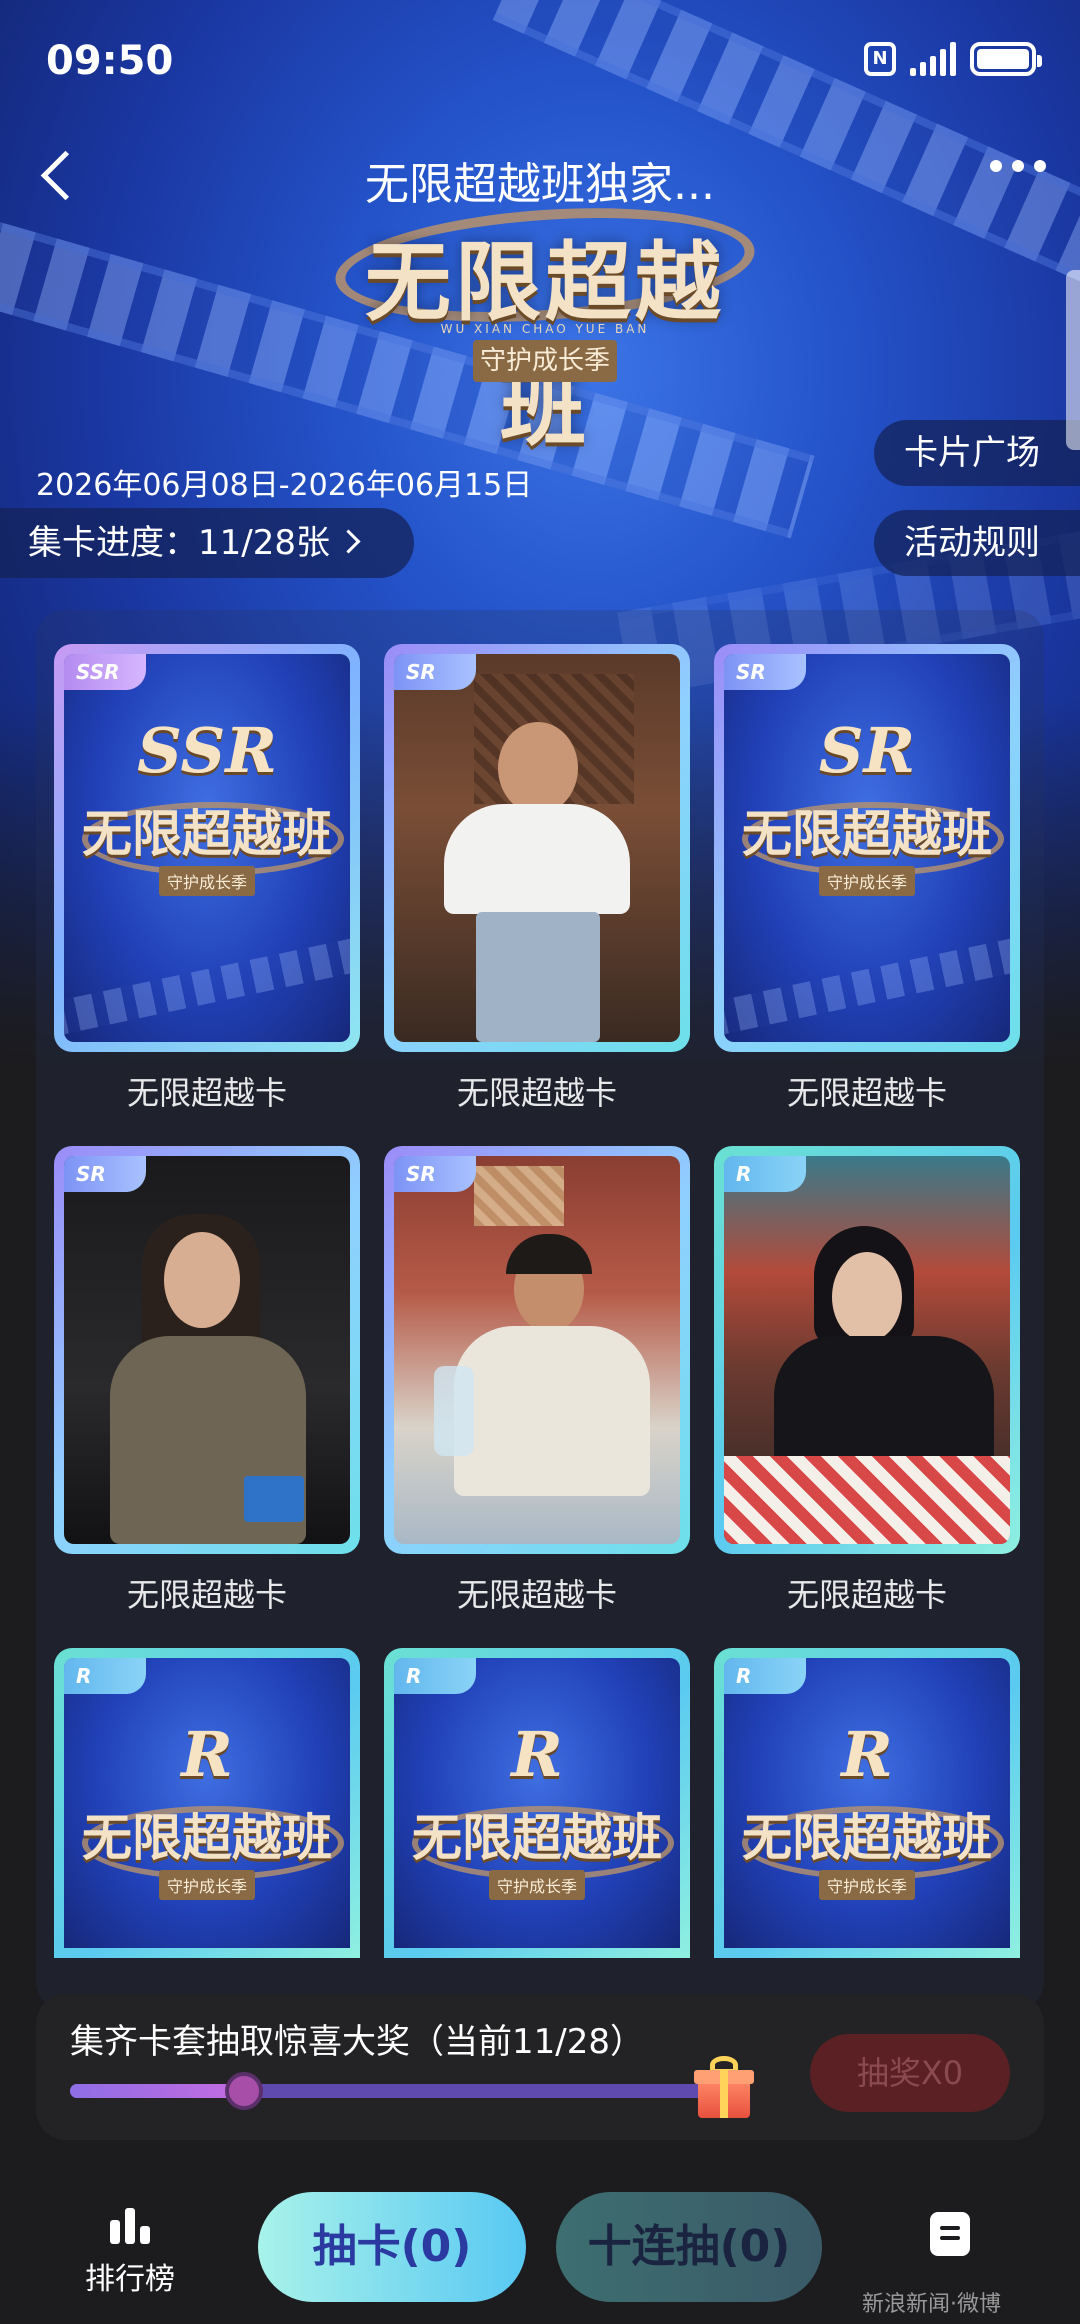 The width and height of the screenshot is (1080, 2324). Describe the element at coordinates (910, 2073) in the screenshot. I see `lottery-button: 抽奖X0` at that location.